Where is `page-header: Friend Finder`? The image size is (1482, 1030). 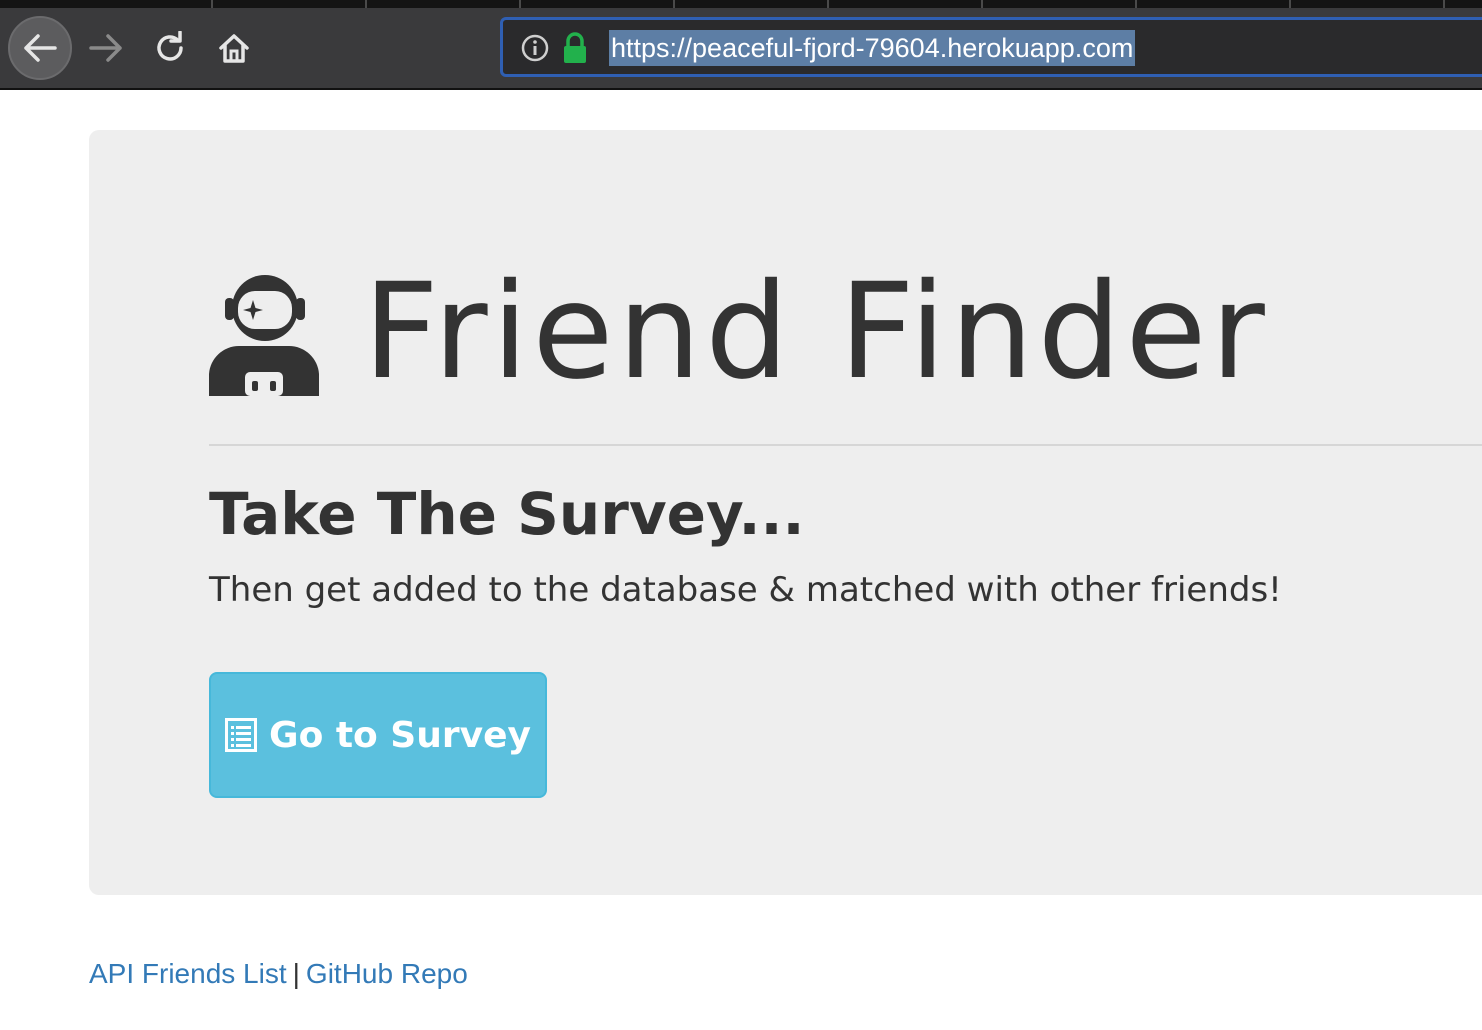
page-header: Friend Finder is located at coordinates (739, 332).